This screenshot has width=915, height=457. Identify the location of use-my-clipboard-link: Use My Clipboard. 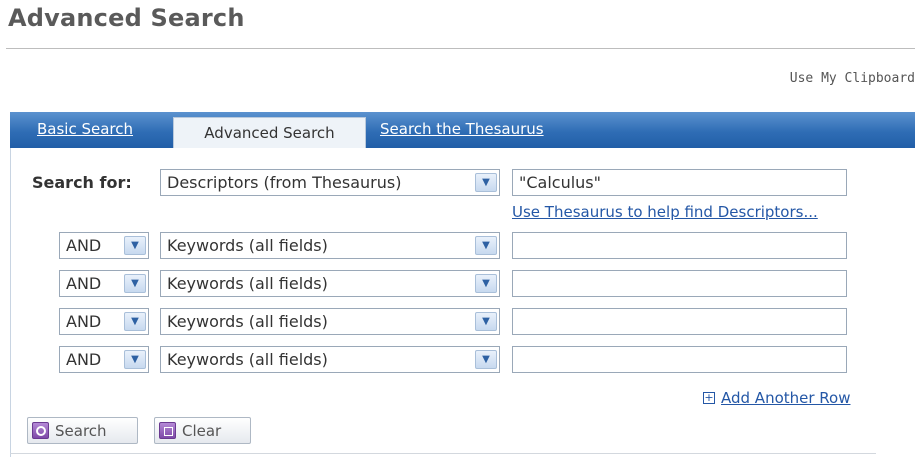
(852, 78).